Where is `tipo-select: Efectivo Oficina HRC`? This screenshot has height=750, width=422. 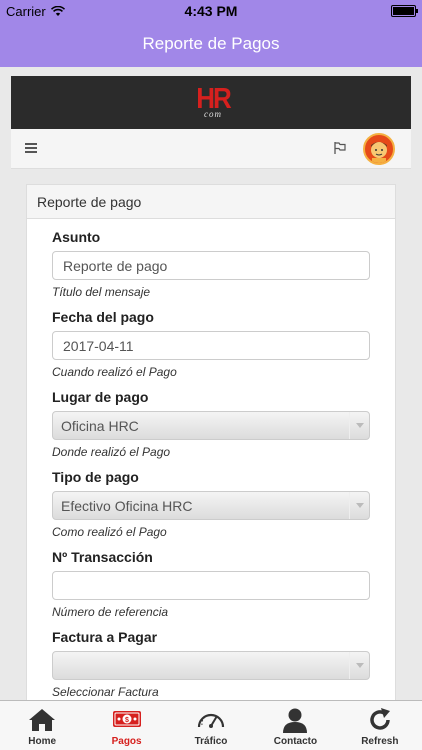 tipo-select: Efectivo Oficina HRC is located at coordinates (211, 505).